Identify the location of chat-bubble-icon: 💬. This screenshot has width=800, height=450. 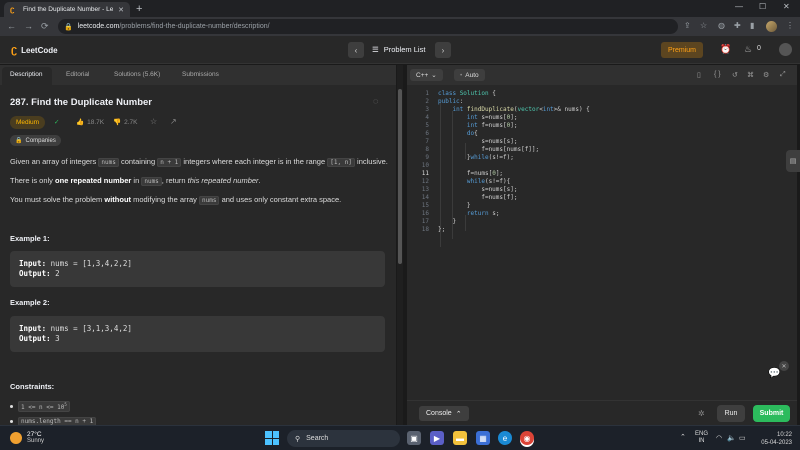
(774, 373).